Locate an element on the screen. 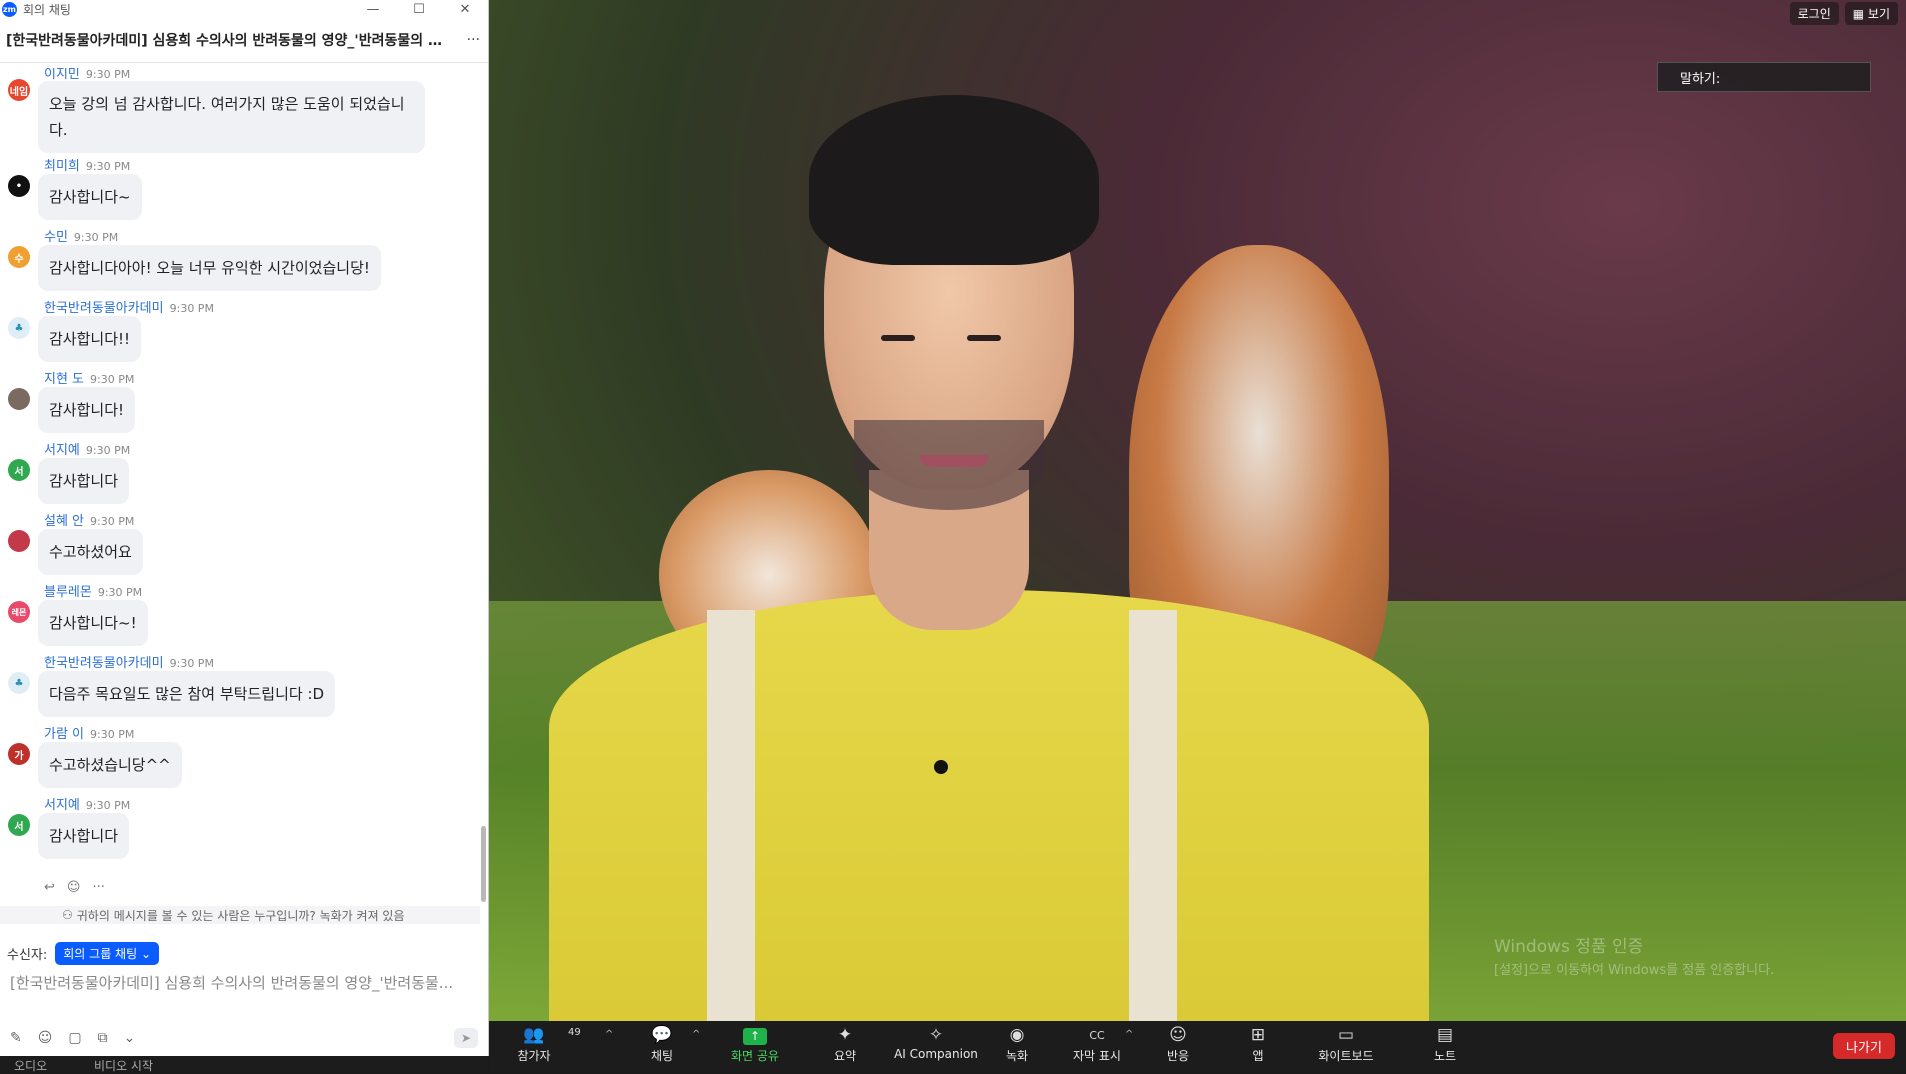 The height and width of the screenshot is (1074, 1906). message-reactions: ↩ ☺ ··· is located at coordinates (74, 887).